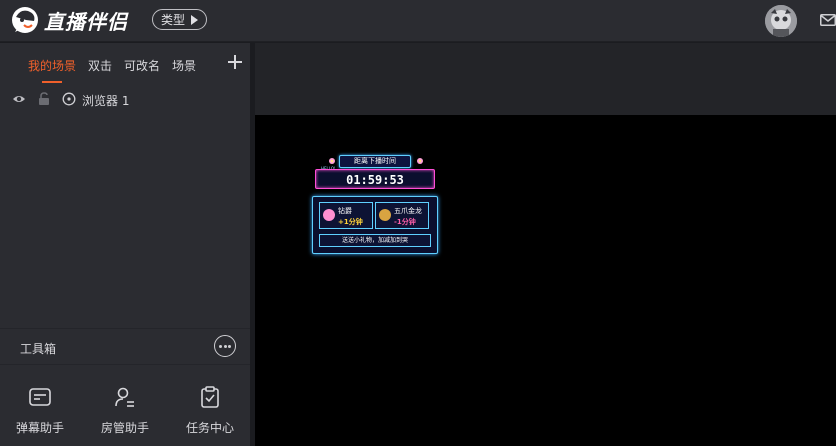 This screenshot has width=836, height=446. What do you see at coordinates (40, 415) in the screenshot?
I see `bullet-comment-assistant-button: 弹幕助手` at bounding box center [40, 415].